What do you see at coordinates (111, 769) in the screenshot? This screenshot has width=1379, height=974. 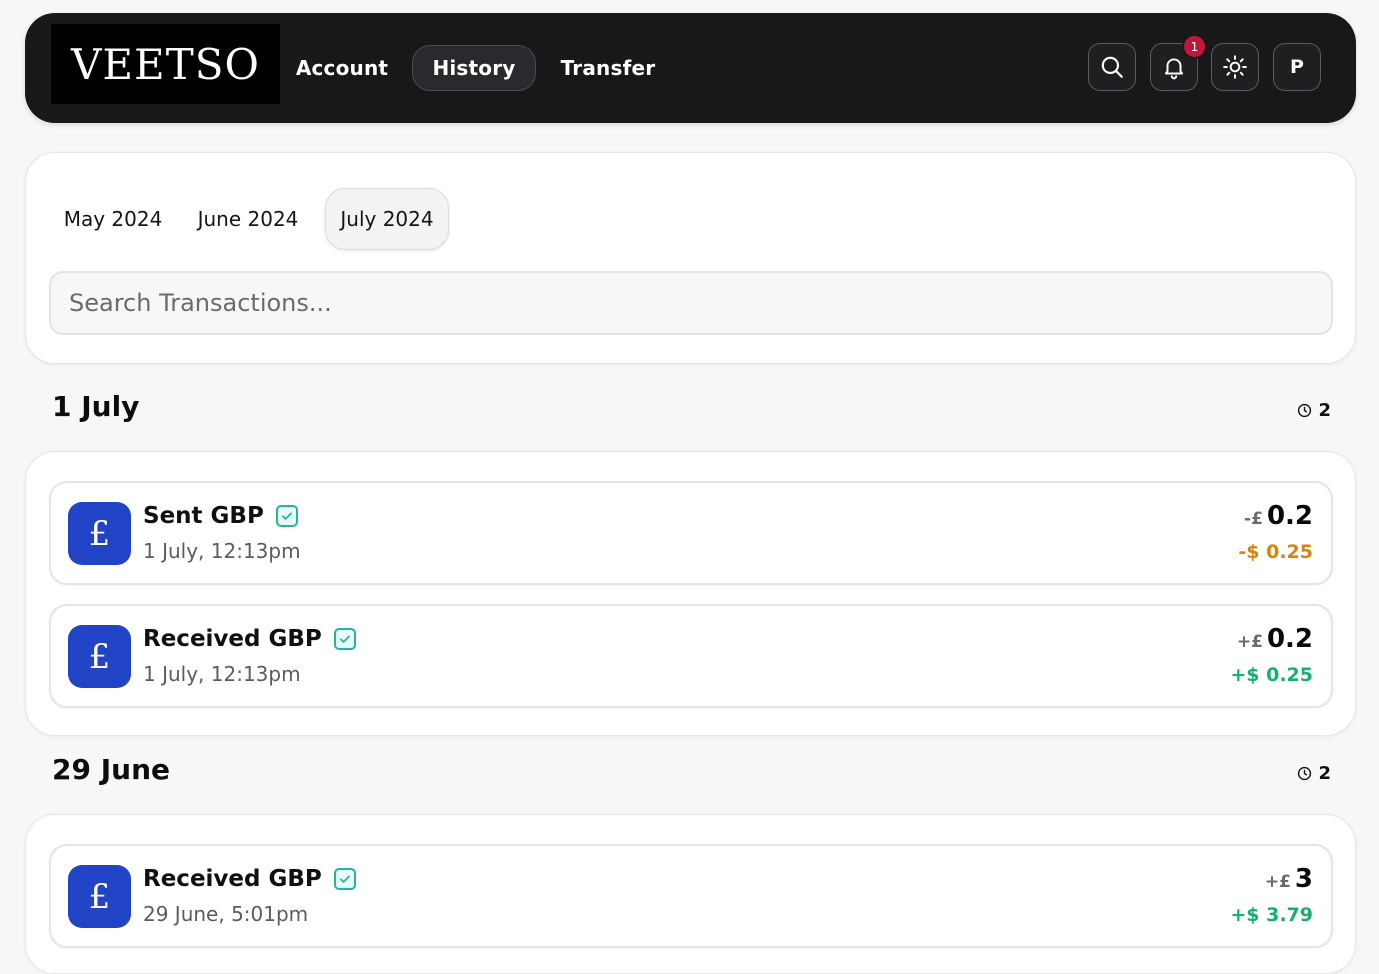 I see `date-heading: 29 June` at bounding box center [111, 769].